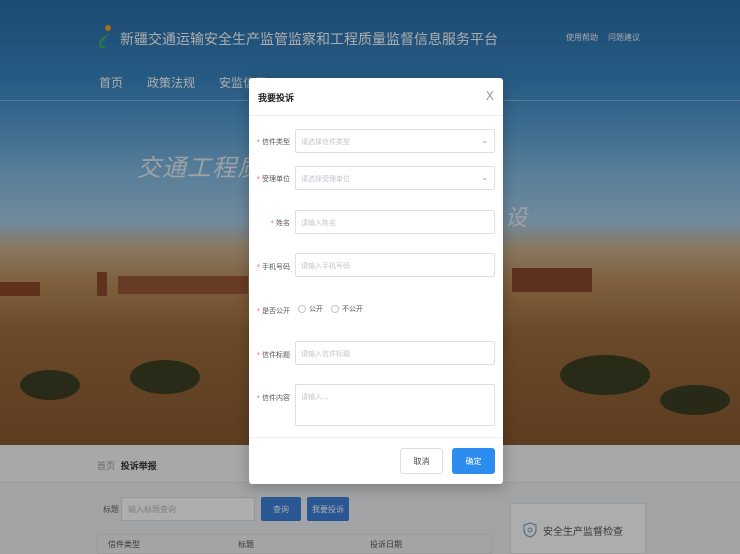 The height and width of the screenshot is (554, 740). I want to click on field-label-unit: * 受理单位, so click(274, 179).